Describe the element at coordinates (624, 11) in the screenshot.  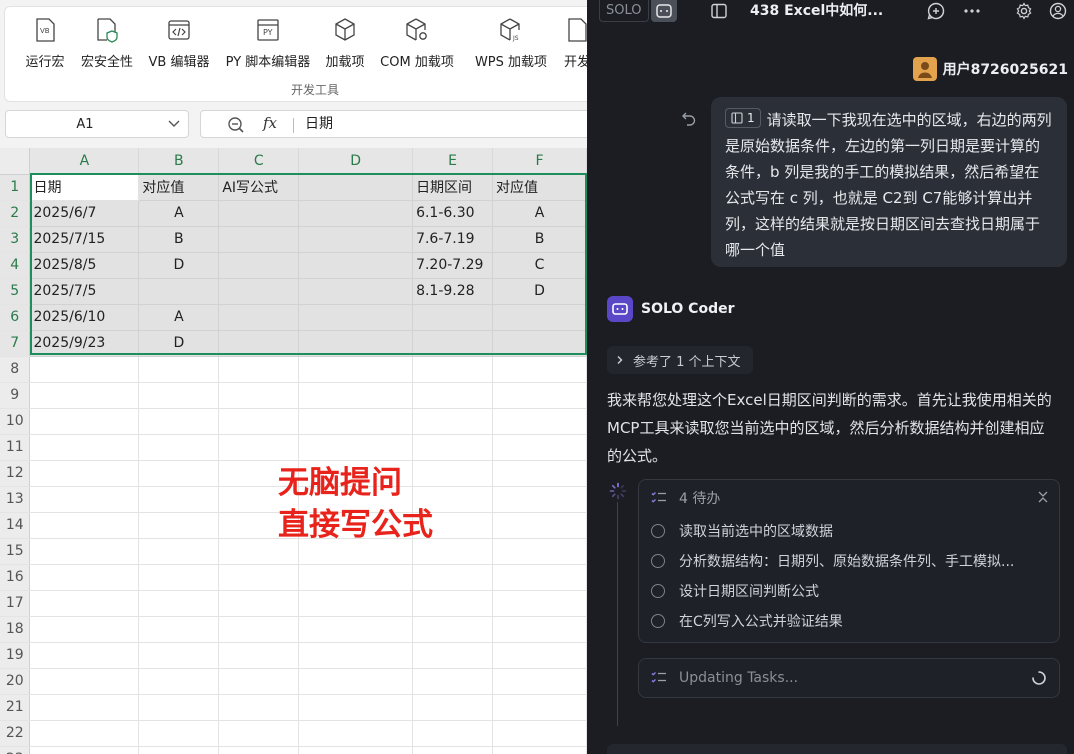
I see `solo-mode-badge: SOLO` at that location.